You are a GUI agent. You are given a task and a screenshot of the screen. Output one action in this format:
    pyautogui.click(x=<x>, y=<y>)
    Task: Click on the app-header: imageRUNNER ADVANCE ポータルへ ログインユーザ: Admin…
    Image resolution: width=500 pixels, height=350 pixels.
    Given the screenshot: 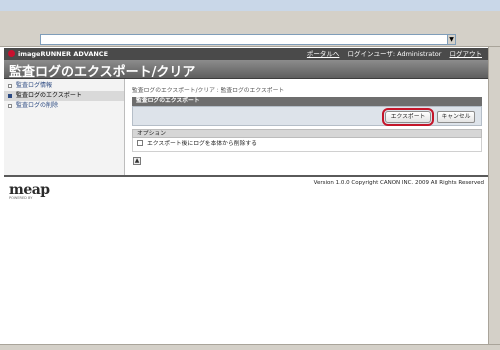 What is the action you would take?
    pyautogui.click(x=246, y=54)
    